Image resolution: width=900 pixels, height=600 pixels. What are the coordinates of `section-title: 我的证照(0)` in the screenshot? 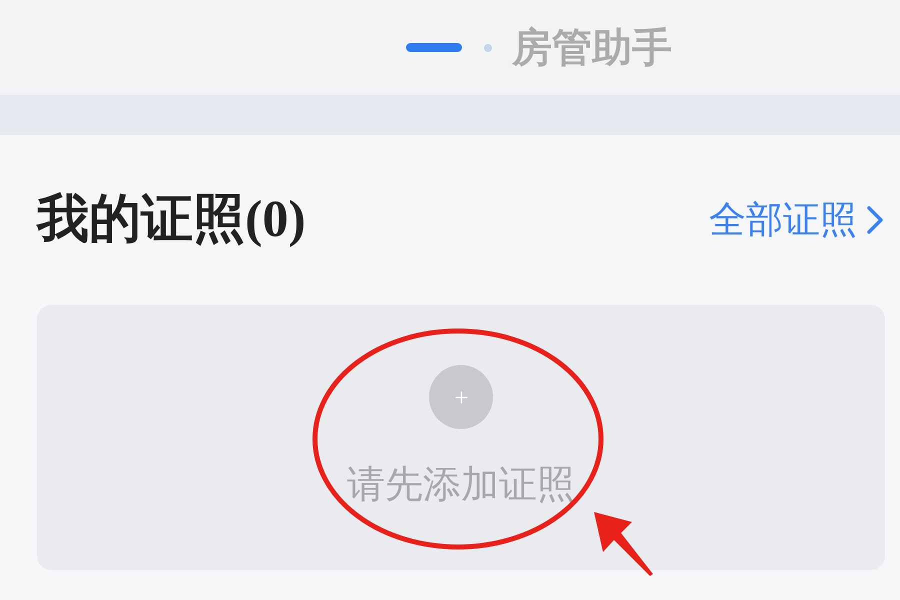 It's located at (171, 220).